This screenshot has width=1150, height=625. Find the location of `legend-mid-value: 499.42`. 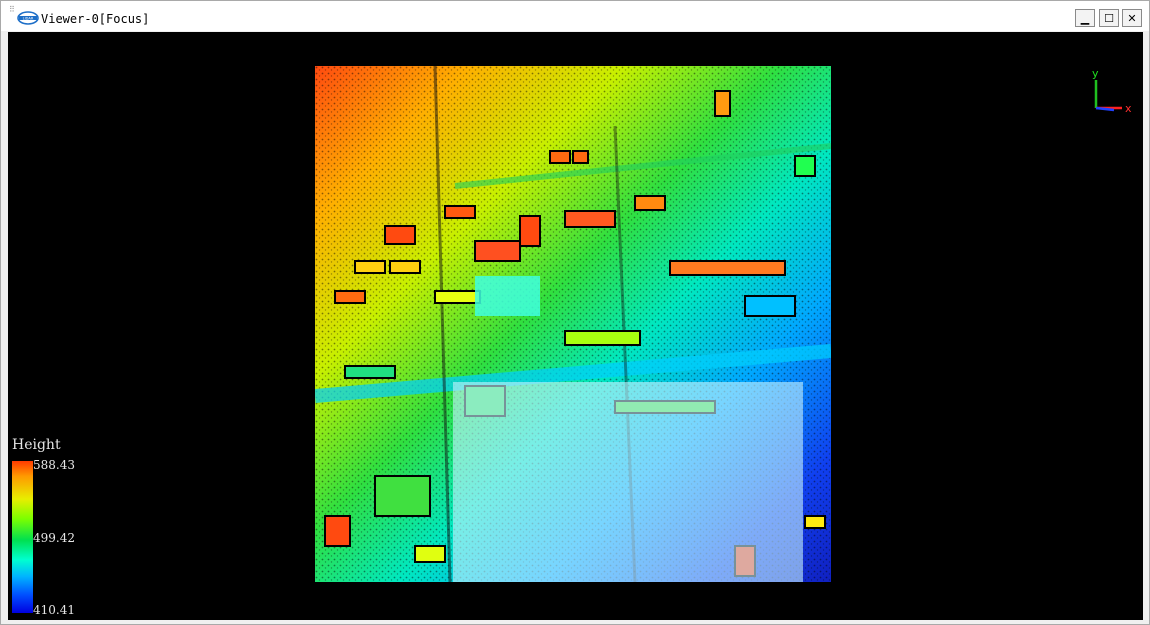

legend-mid-value: 499.42 is located at coordinates (54, 538).